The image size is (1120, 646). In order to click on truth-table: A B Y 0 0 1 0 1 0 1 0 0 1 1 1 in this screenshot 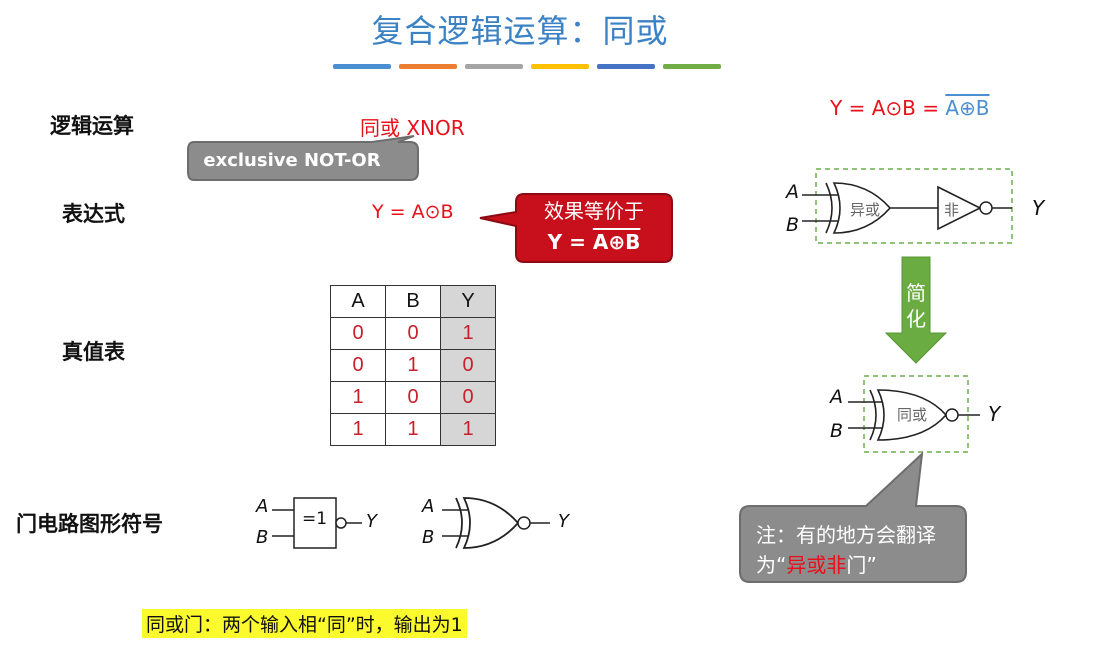, I will do `click(413, 365)`.